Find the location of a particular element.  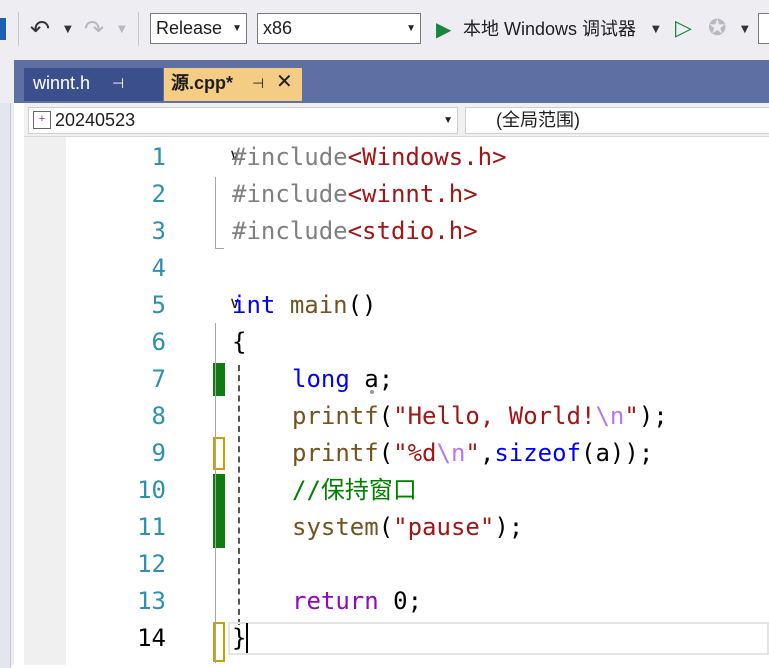

code-line-1: #include<Windows.h> is located at coordinates (369, 157).